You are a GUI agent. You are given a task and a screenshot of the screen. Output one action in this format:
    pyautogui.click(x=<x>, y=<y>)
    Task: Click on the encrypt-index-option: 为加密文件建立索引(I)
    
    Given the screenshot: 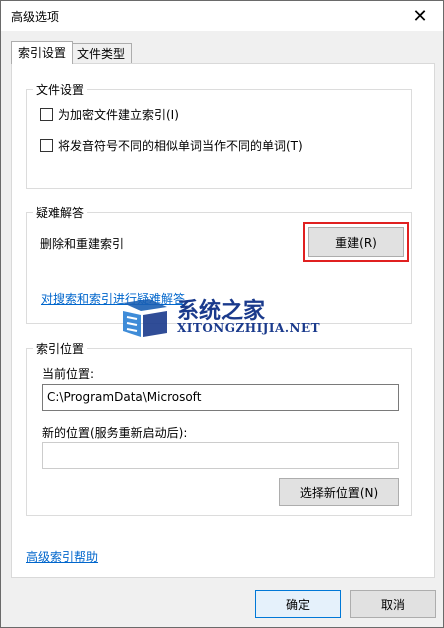 What is the action you would take?
    pyautogui.click(x=109, y=114)
    